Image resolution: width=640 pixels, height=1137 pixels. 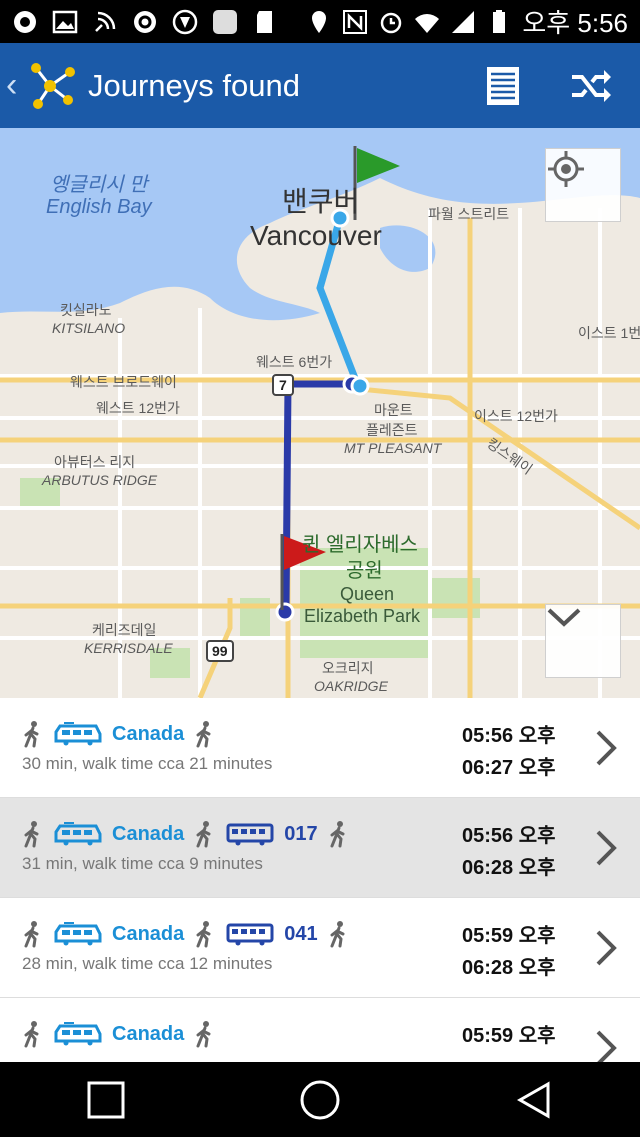 What do you see at coordinates (509, 852) in the screenshot?
I see `journey-times: 05:56 오후 06:28 오후` at bounding box center [509, 852].